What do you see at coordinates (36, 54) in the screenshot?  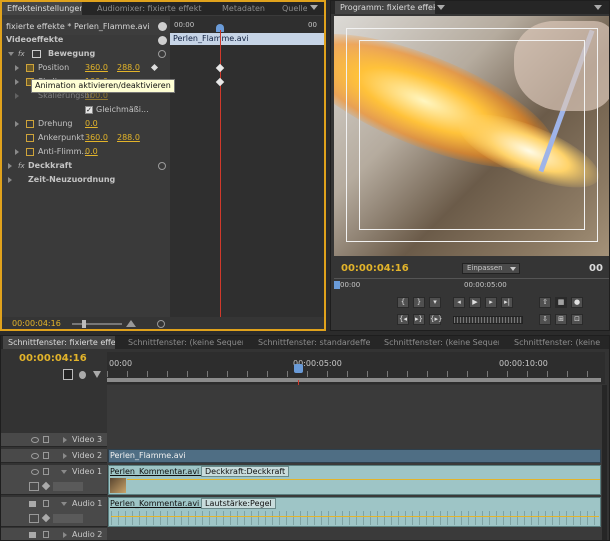 I see `motion-icon` at bounding box center [36, 54].